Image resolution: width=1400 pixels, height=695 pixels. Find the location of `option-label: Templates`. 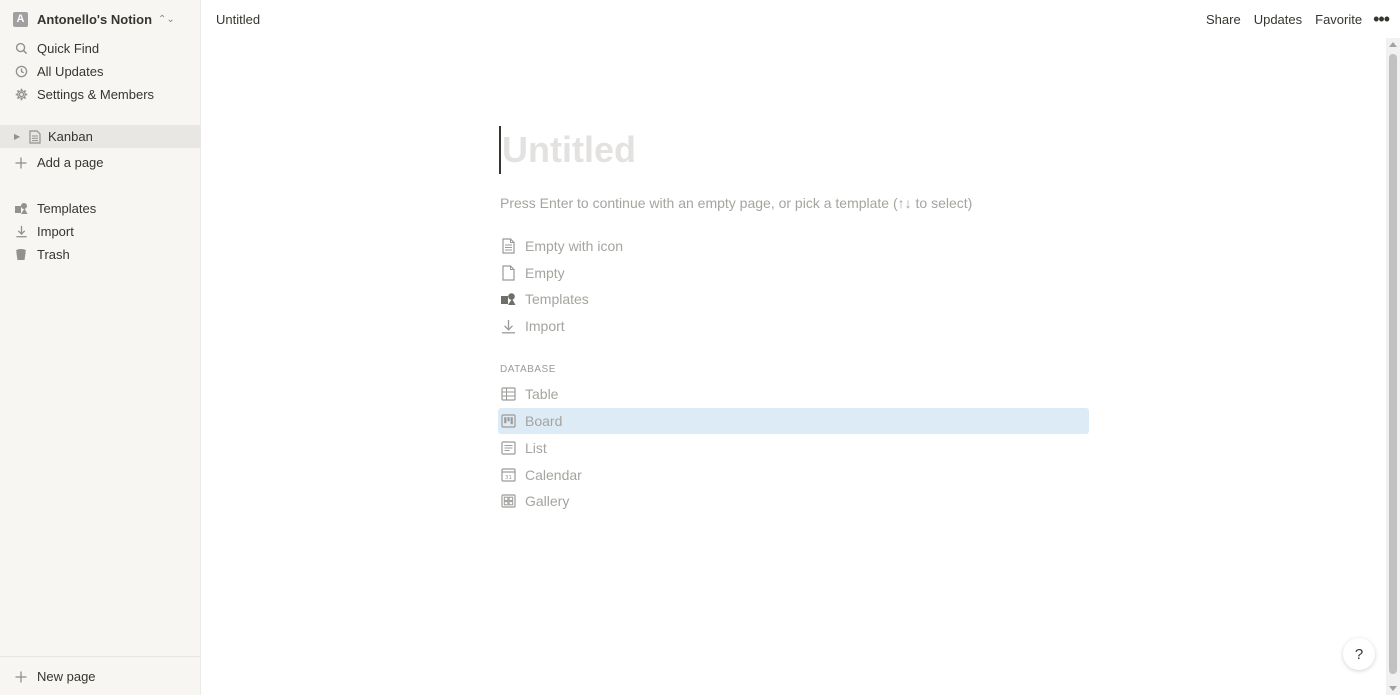

option-label: Templates is located at coordinates (557, 299).